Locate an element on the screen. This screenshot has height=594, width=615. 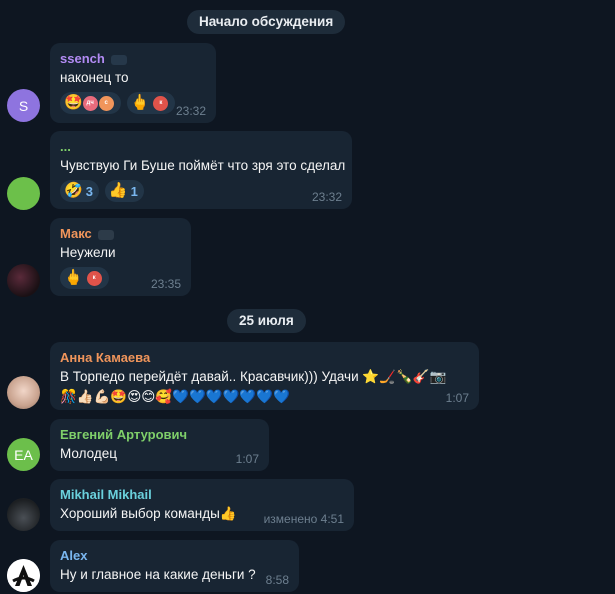
avatar: S is located at coordinates (23, 105).